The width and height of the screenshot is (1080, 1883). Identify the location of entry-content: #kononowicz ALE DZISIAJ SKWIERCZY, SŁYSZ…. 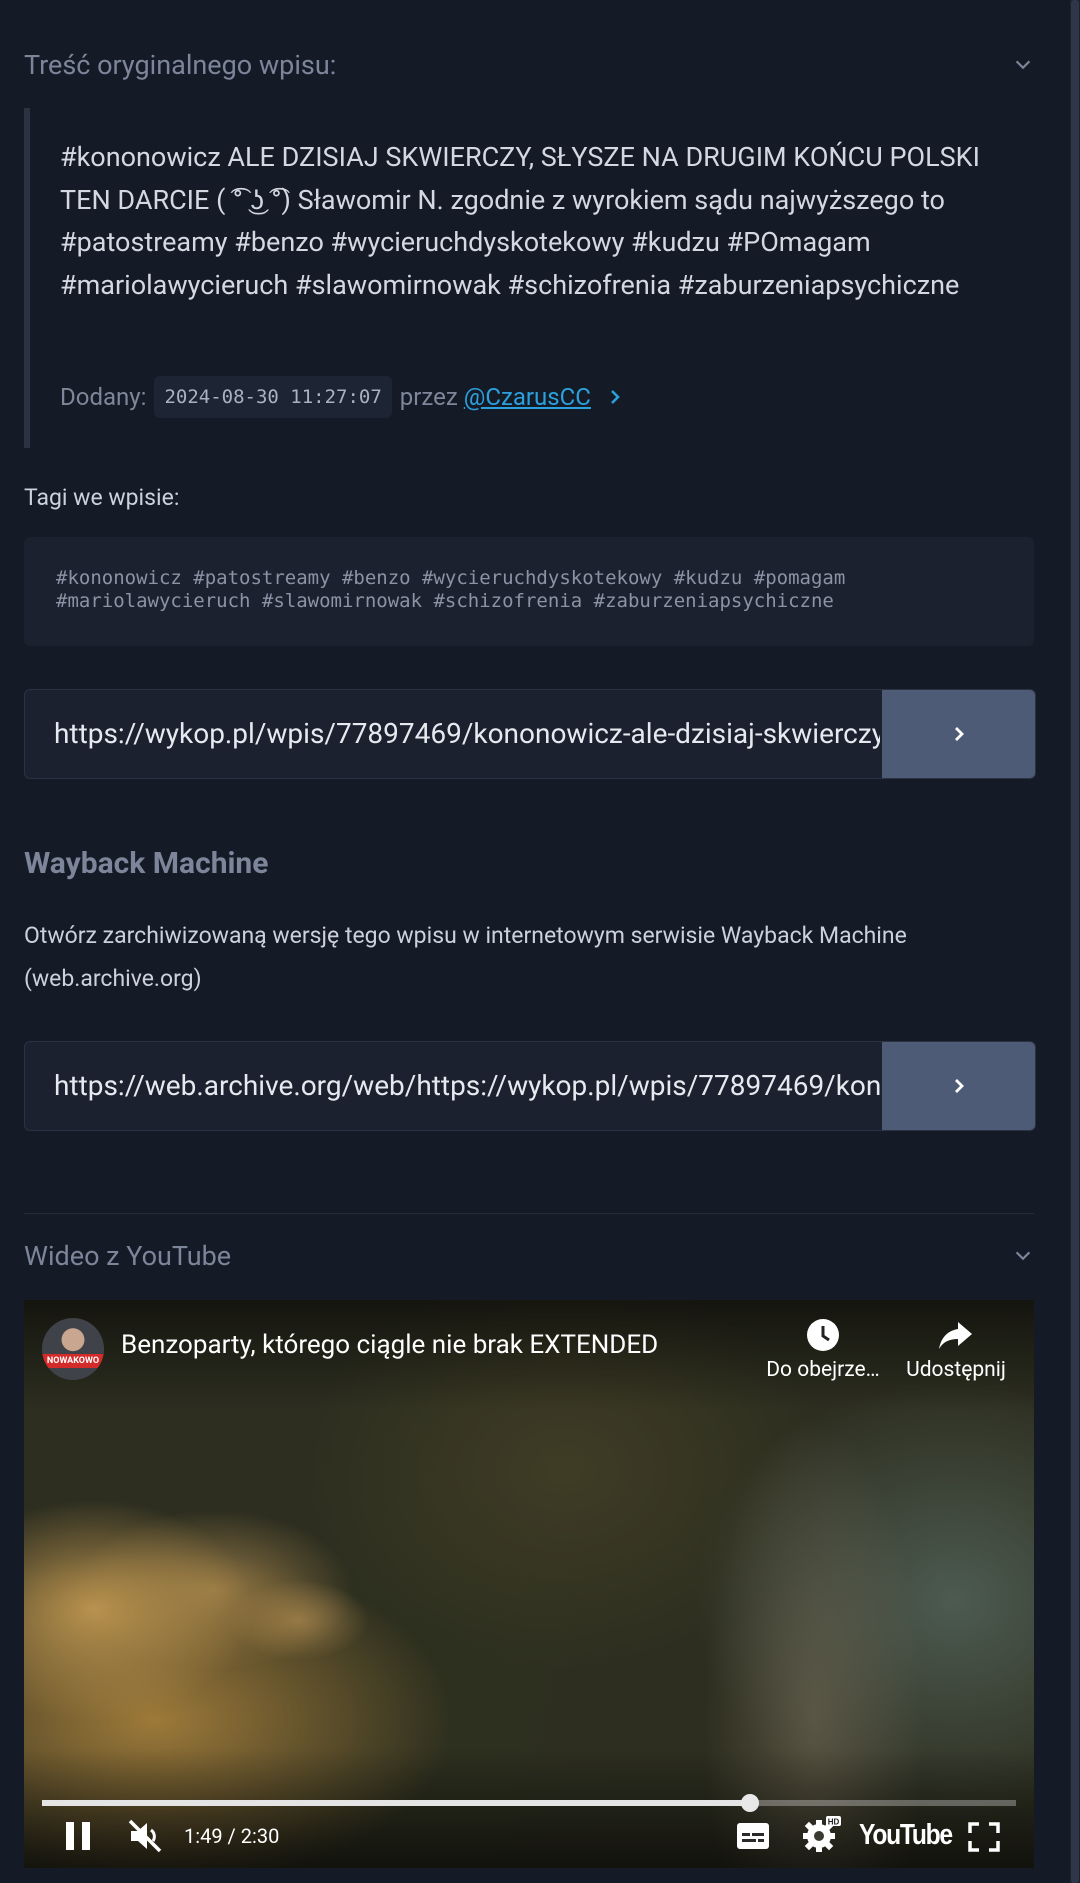
(520, 221).